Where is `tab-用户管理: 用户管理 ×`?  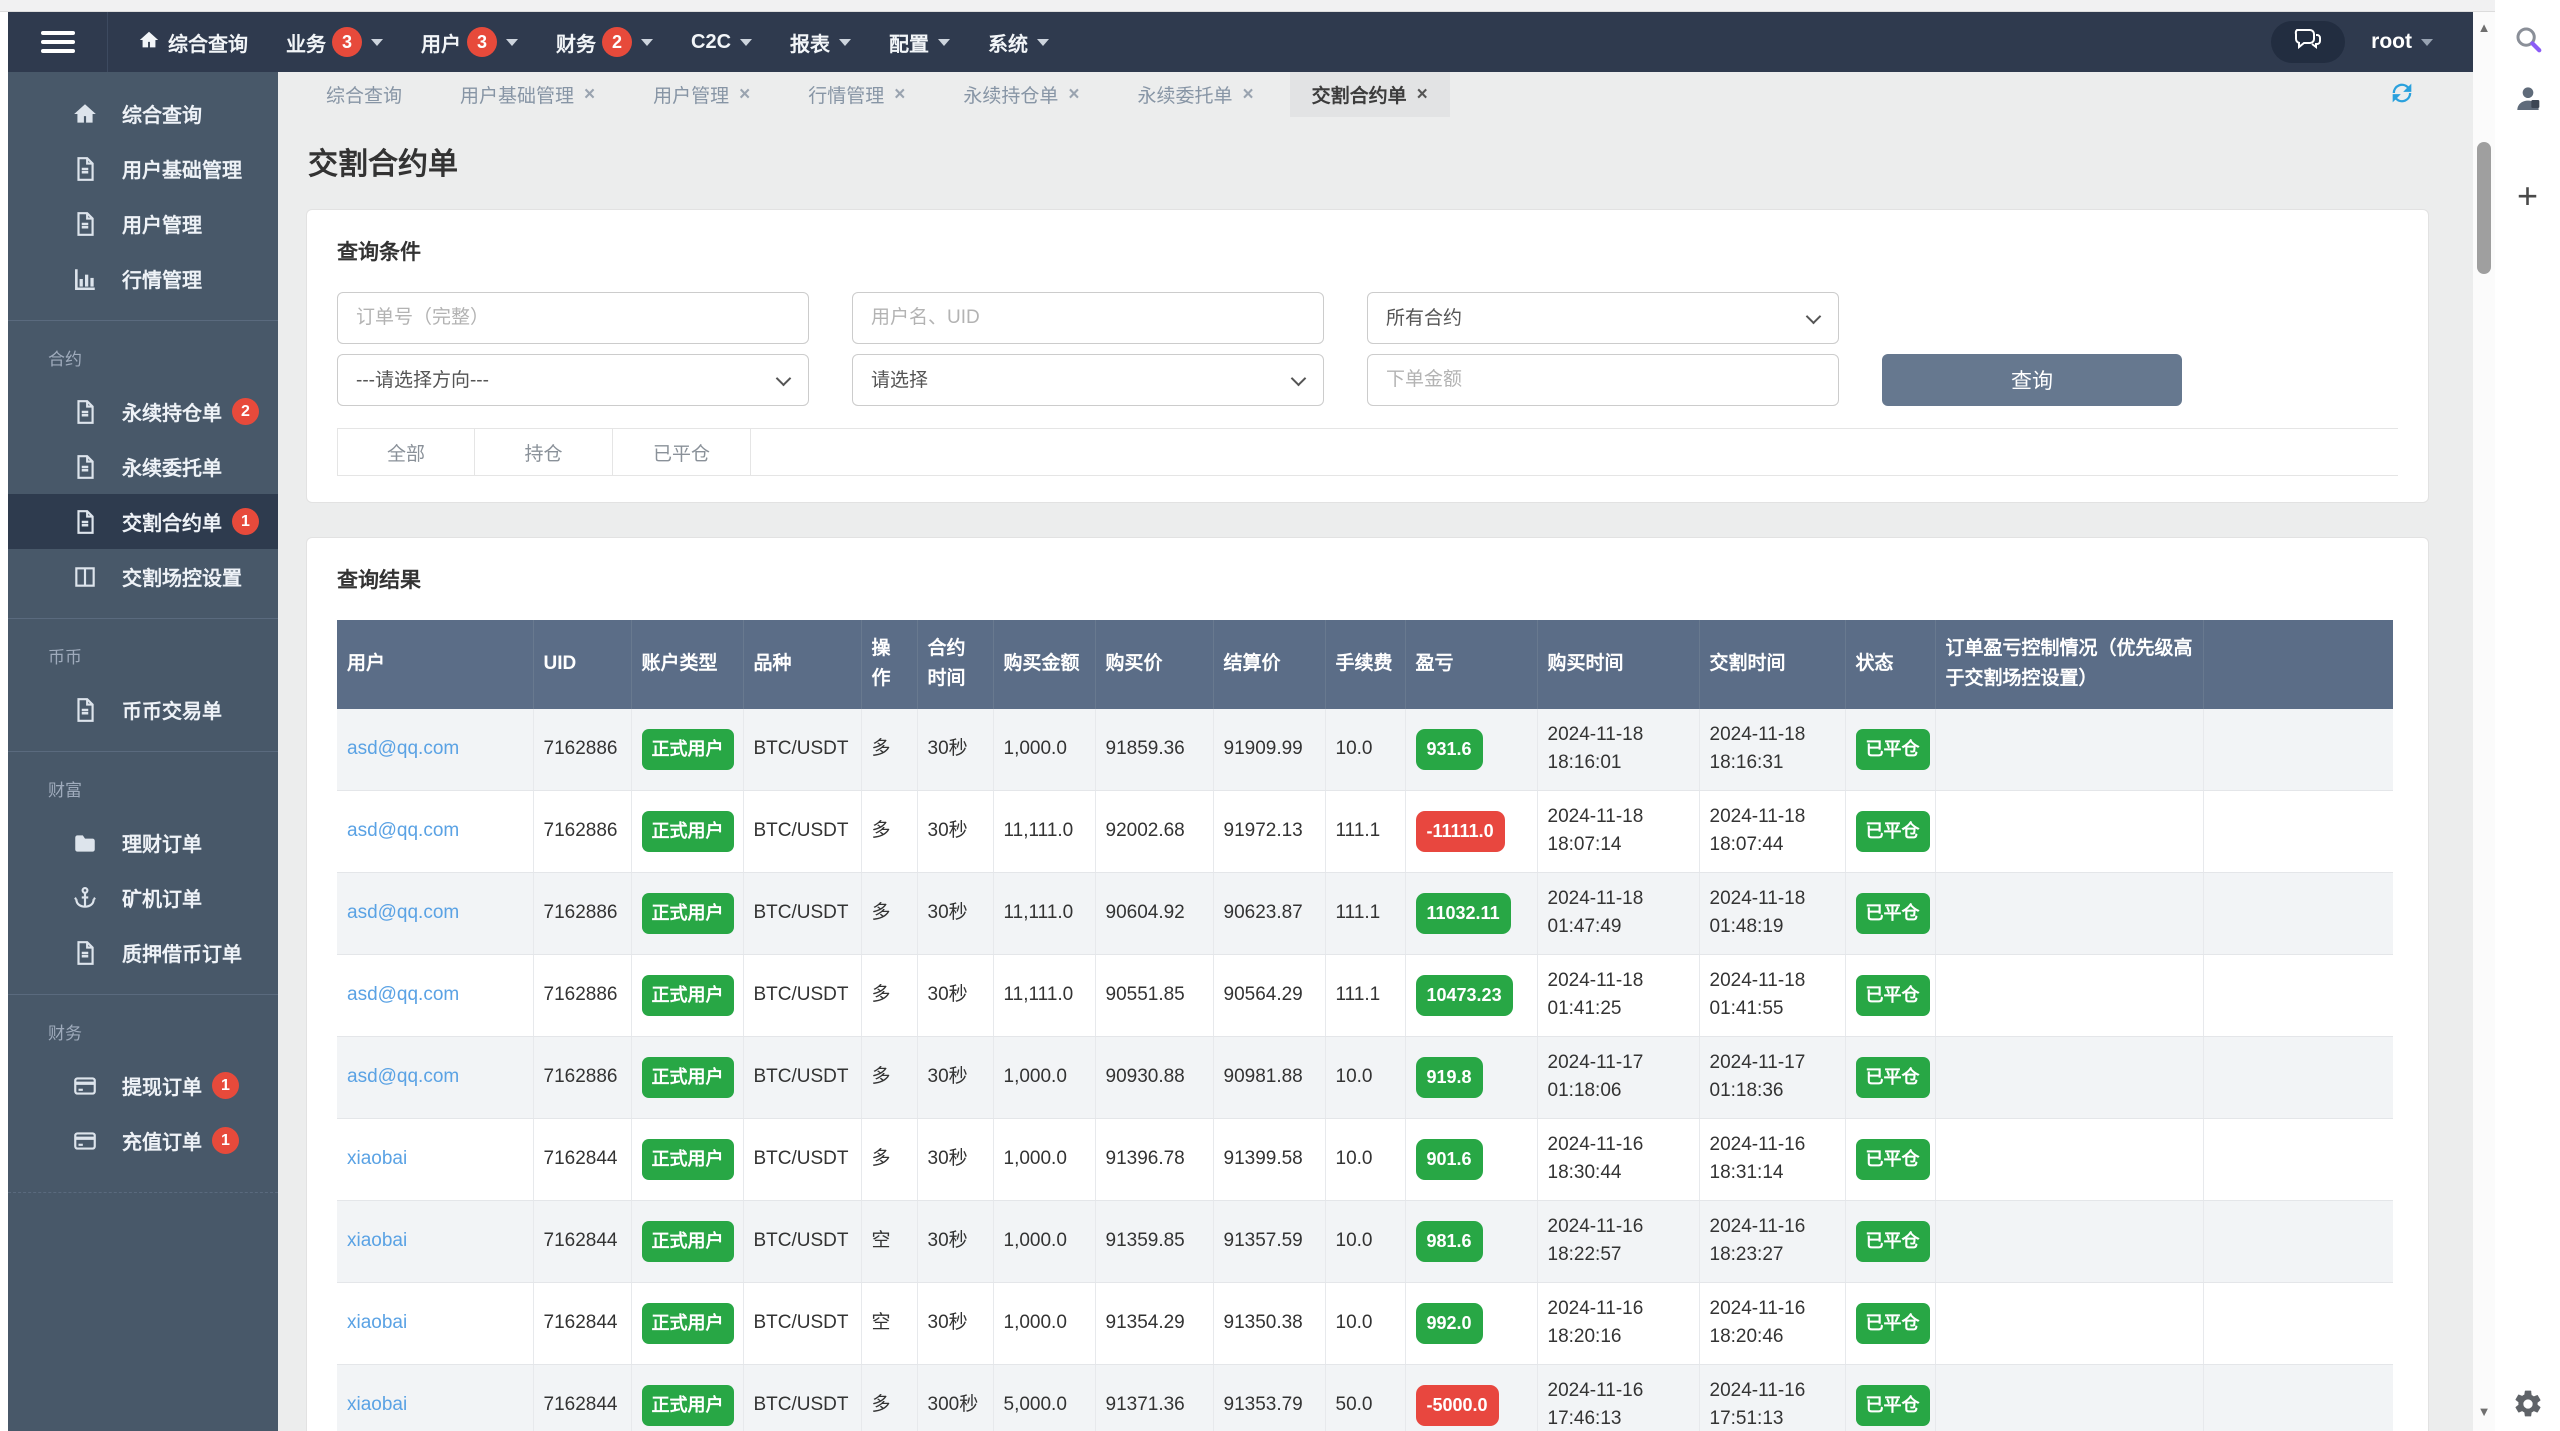
tab-用户管理: 用户管理 × is located at coordinates (701, 94).